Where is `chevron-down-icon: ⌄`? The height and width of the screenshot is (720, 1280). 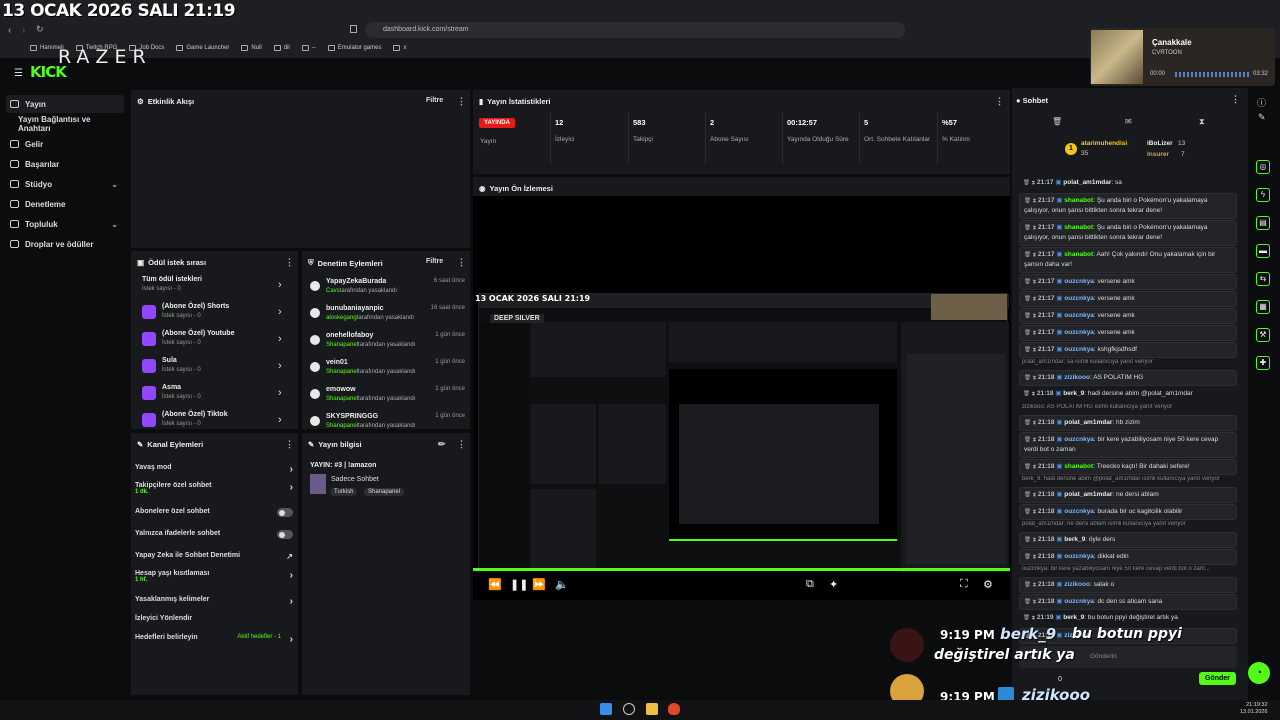
chevron-down-icon: ⌄ is located at coordinates (114, 184).